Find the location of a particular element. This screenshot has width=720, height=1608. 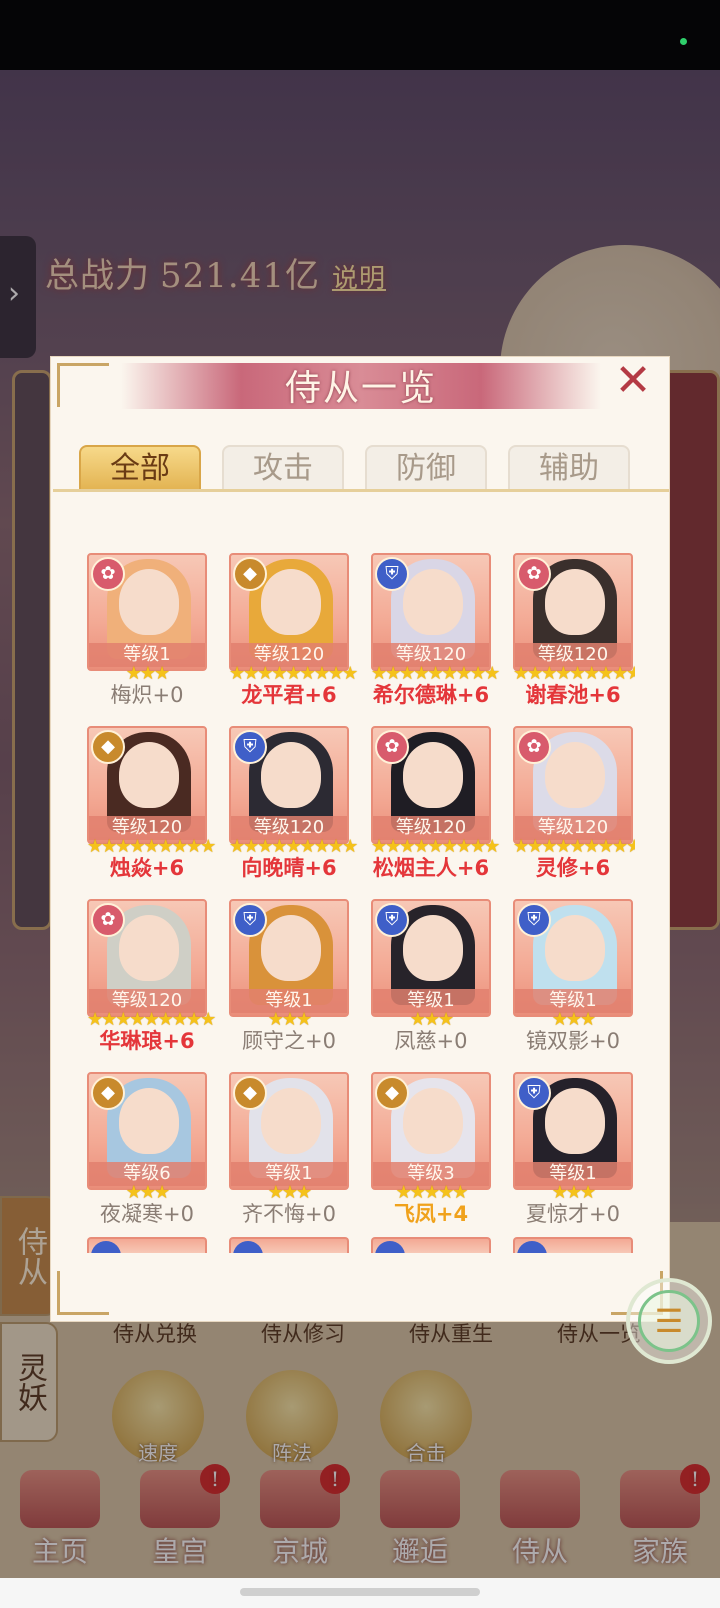

attendant-card: ✿ 等级120 ★★★★★★★★★ 华琳琅+6 is located at coordinates (151, 979).